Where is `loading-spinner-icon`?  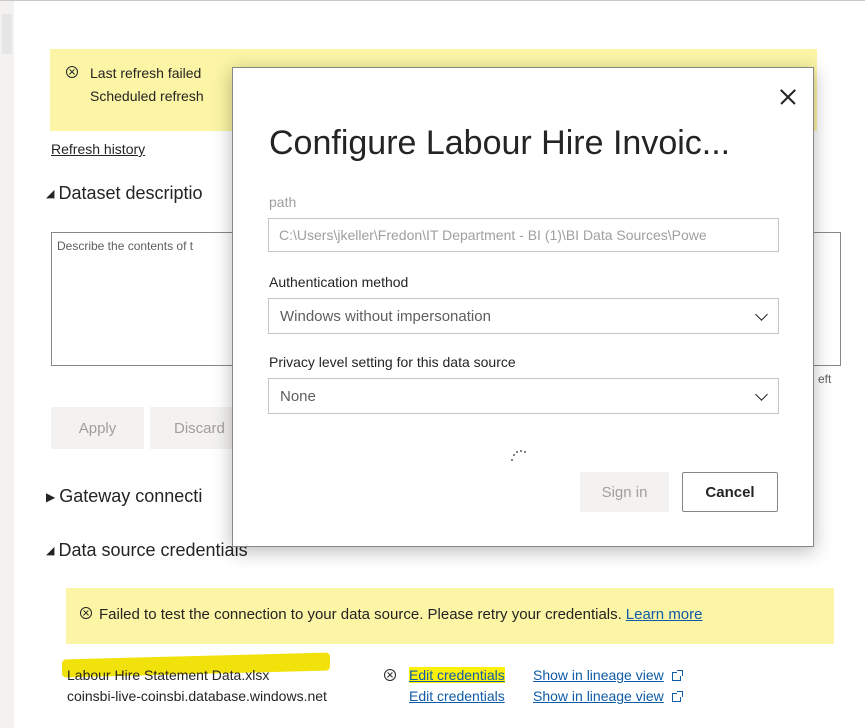 loading-spinner-icon is located at coordinates (519, 456).